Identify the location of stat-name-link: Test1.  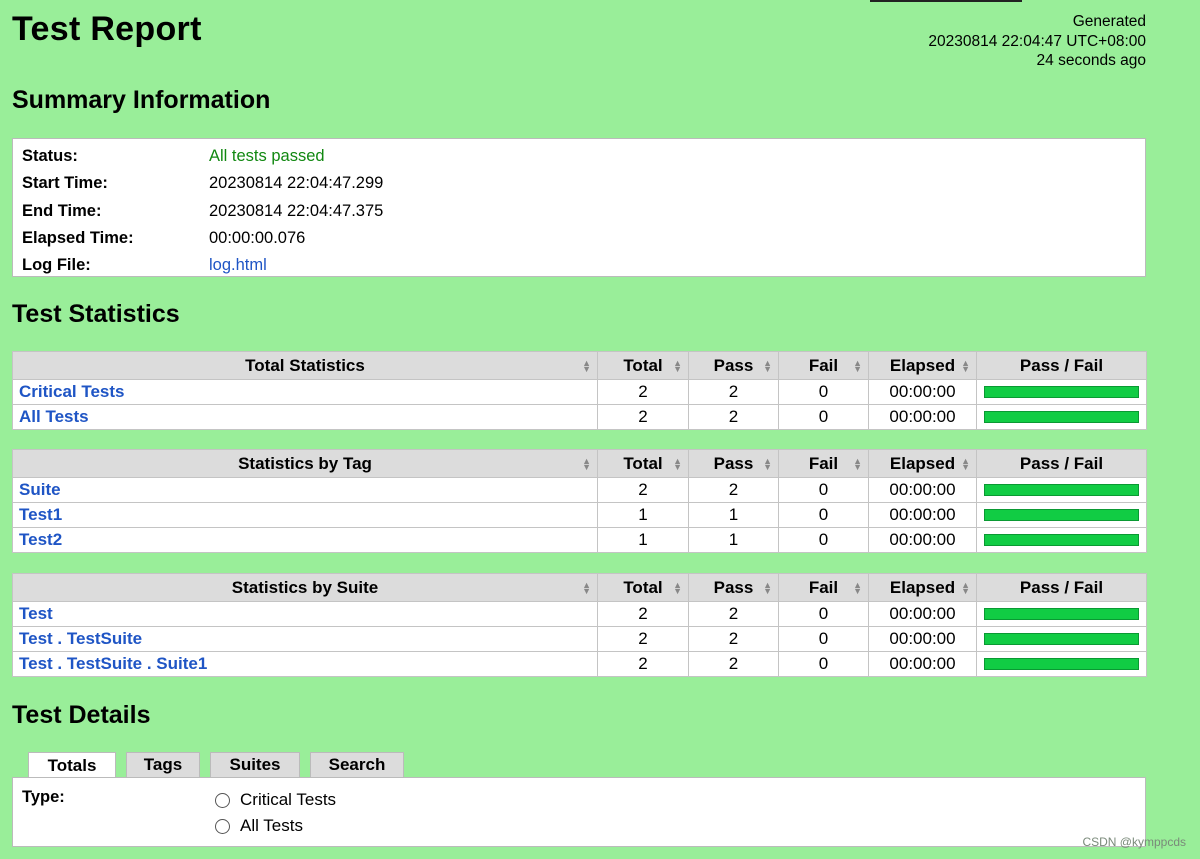
(40, 514).